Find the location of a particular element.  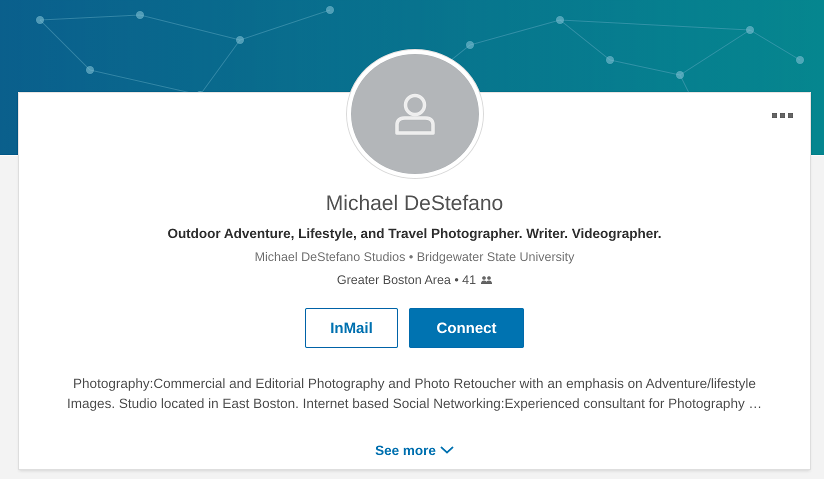

chevron-down-icon is located at coordinates (447, 450).